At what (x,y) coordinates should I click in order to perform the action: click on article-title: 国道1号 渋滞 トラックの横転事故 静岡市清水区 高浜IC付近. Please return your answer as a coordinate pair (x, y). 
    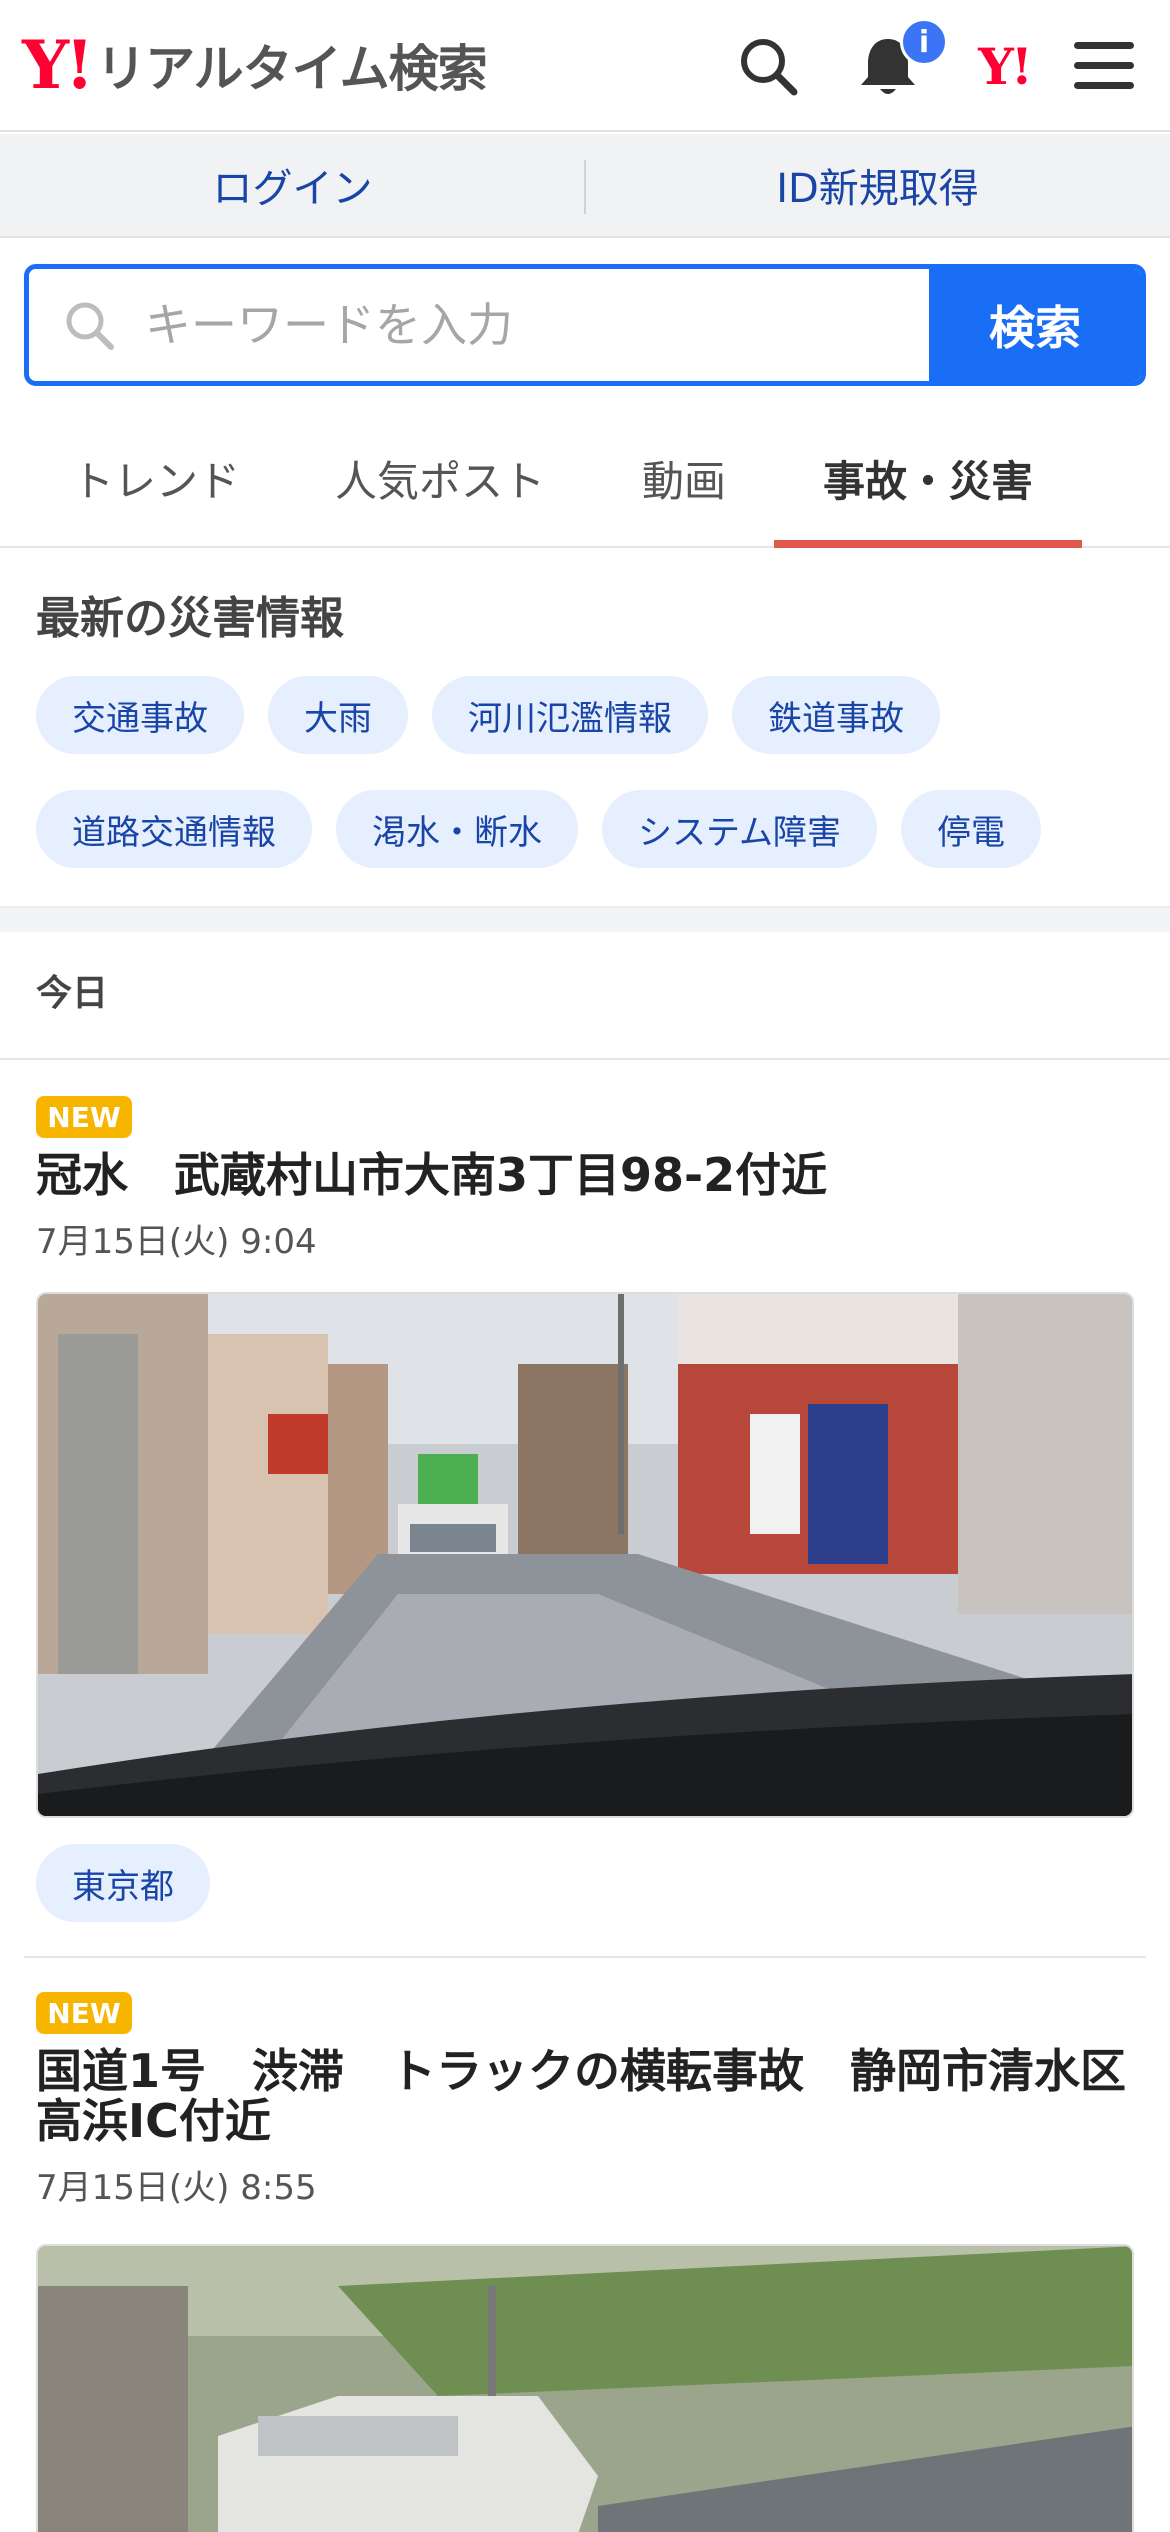
    Looking at the image, I should click on (603, 2096).